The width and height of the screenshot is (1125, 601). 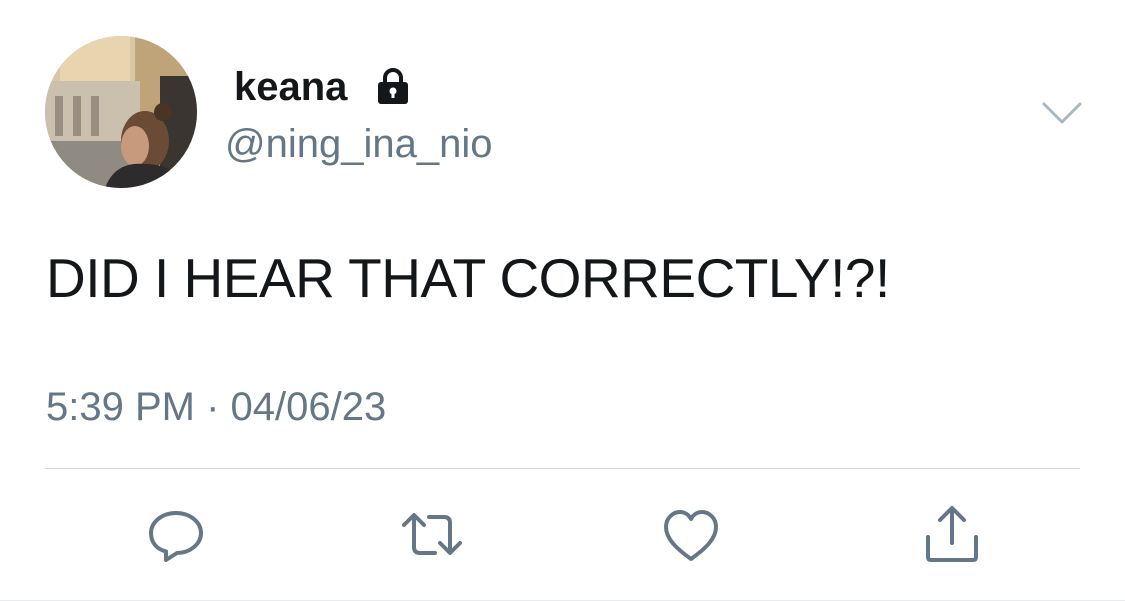 I want to click on heart-icon, so click(x=691, y=535).